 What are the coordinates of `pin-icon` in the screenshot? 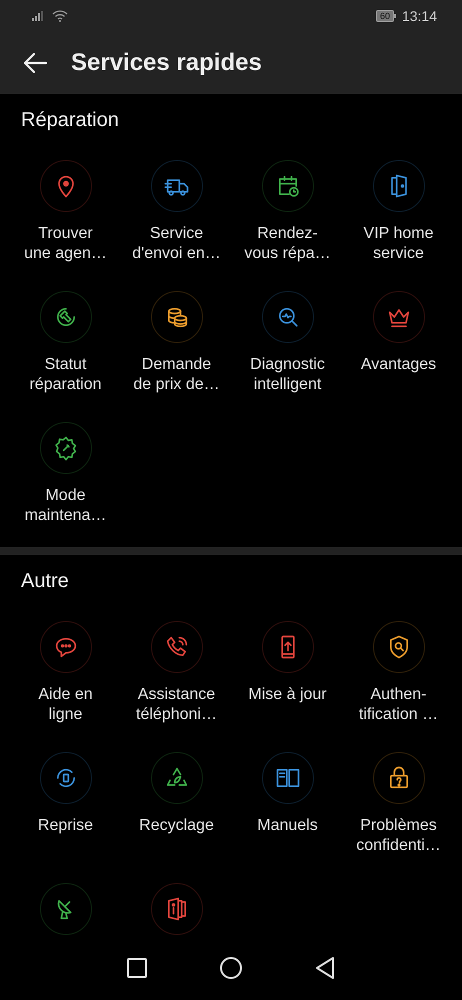 It's located at (66, 186).